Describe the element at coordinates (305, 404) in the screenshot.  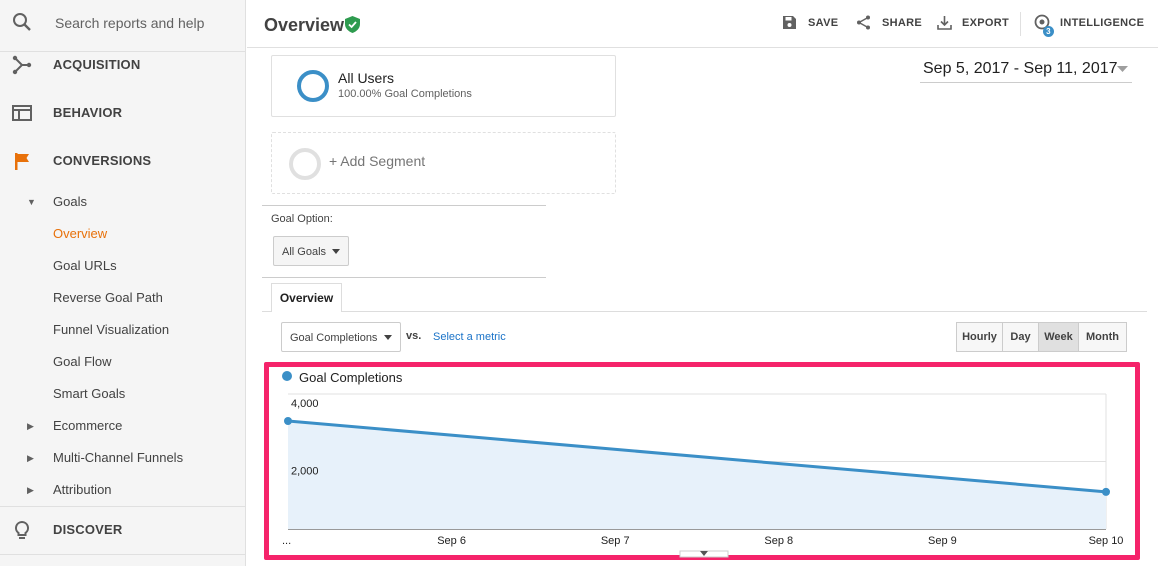
I see `y-tick-label: 4,000` at that location.